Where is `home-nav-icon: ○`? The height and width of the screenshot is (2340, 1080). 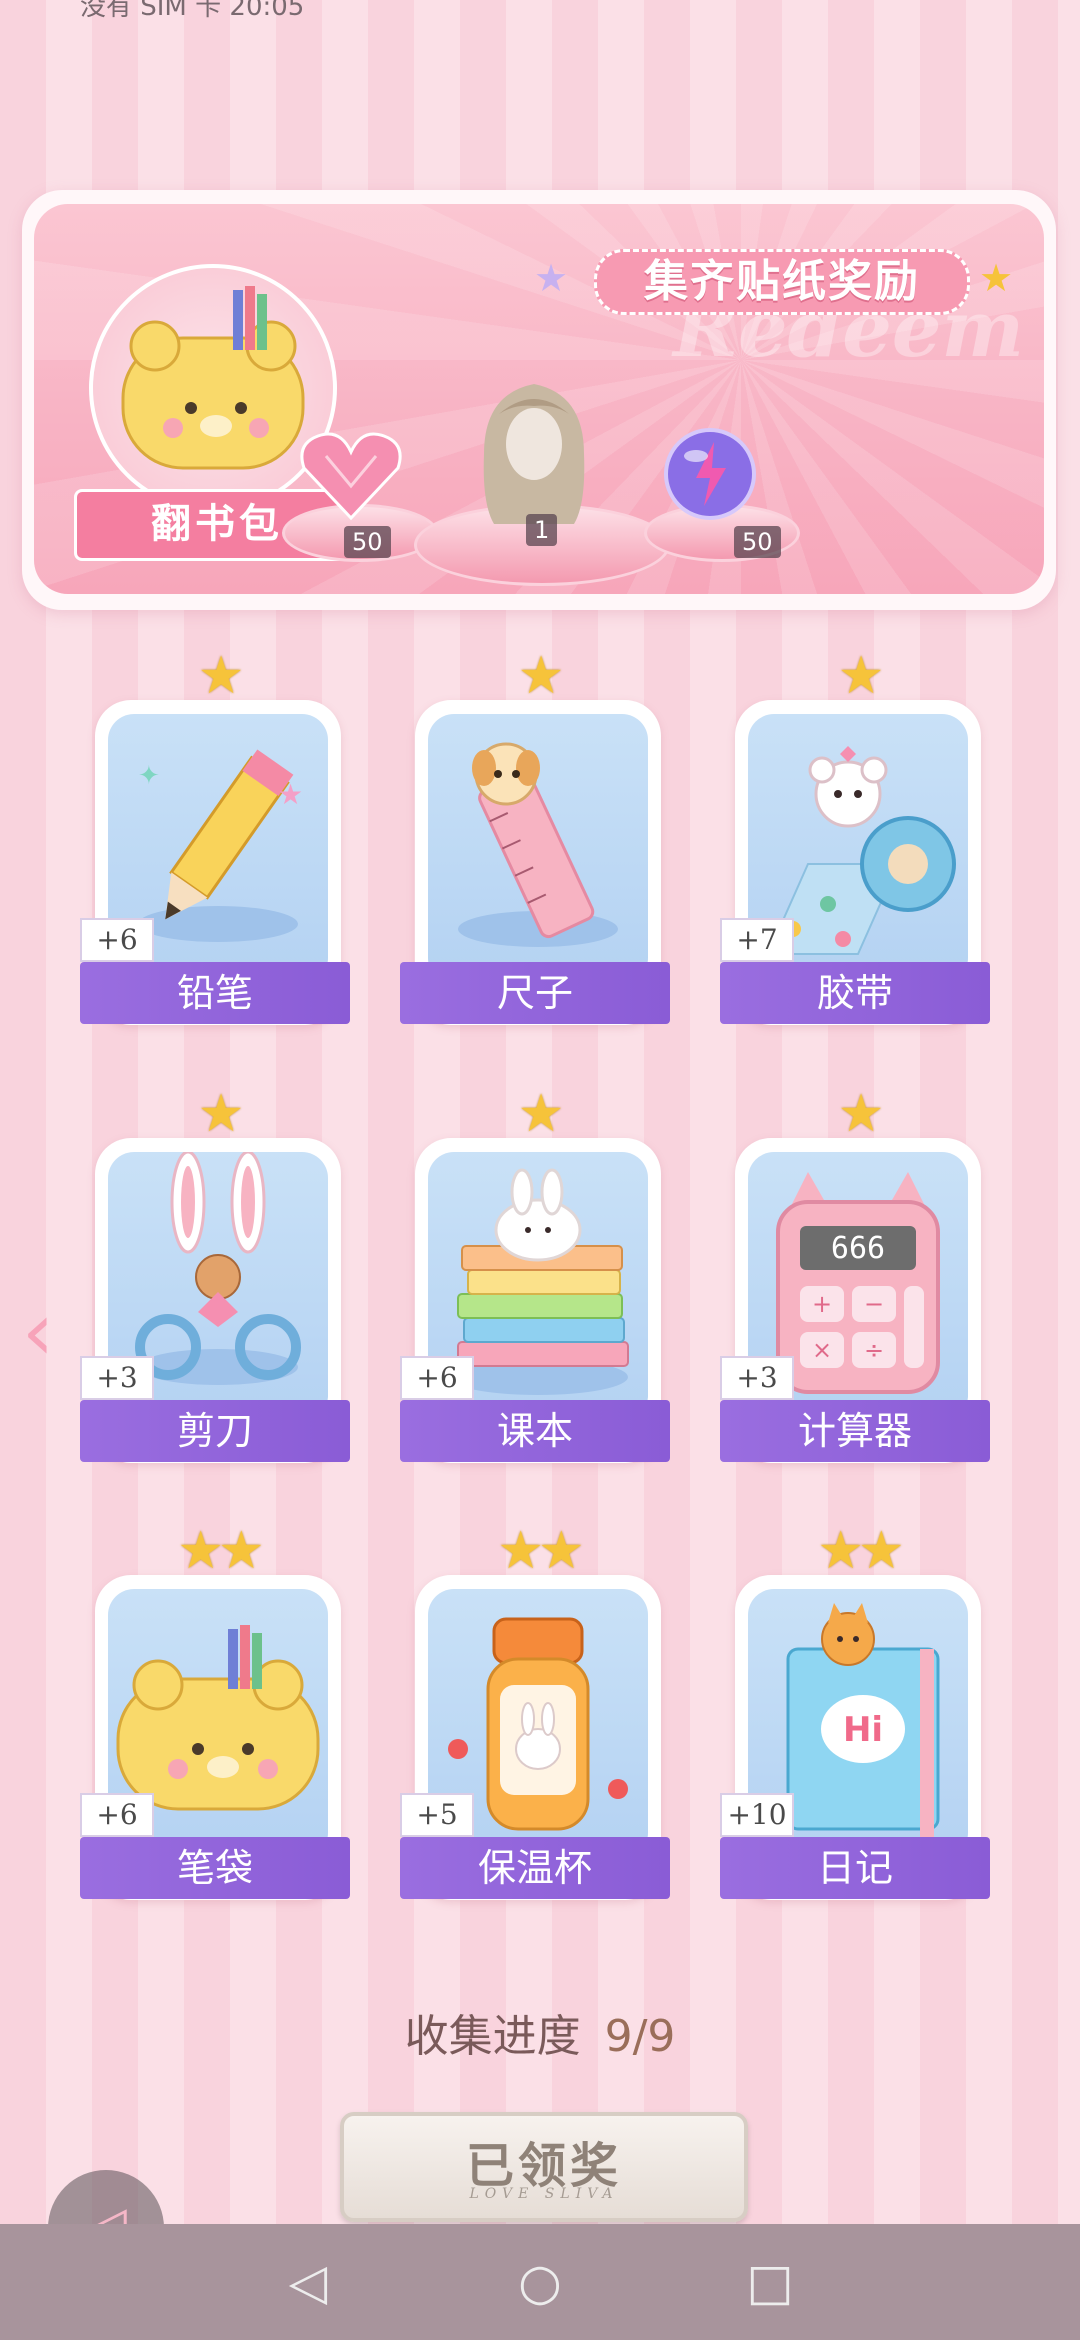
home-nav-icon: ○ is located at coordinates (540, 2282).